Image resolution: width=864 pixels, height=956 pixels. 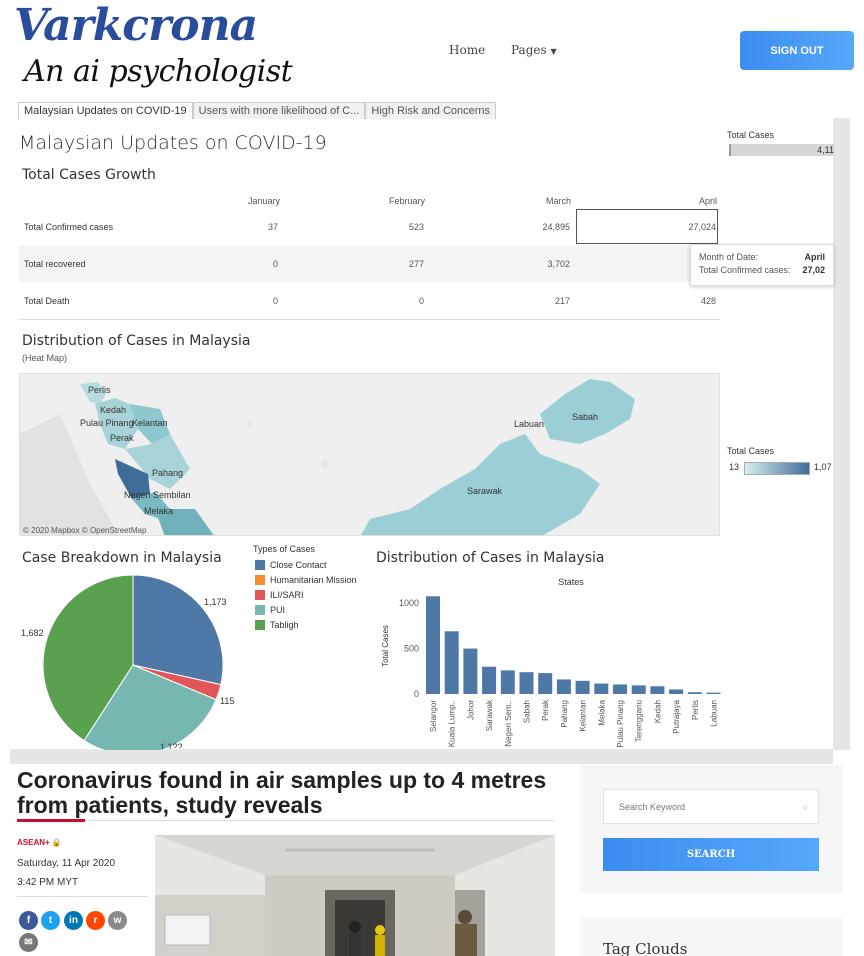 I want to click on twitter-icon: t, so click(x=50, y=920).